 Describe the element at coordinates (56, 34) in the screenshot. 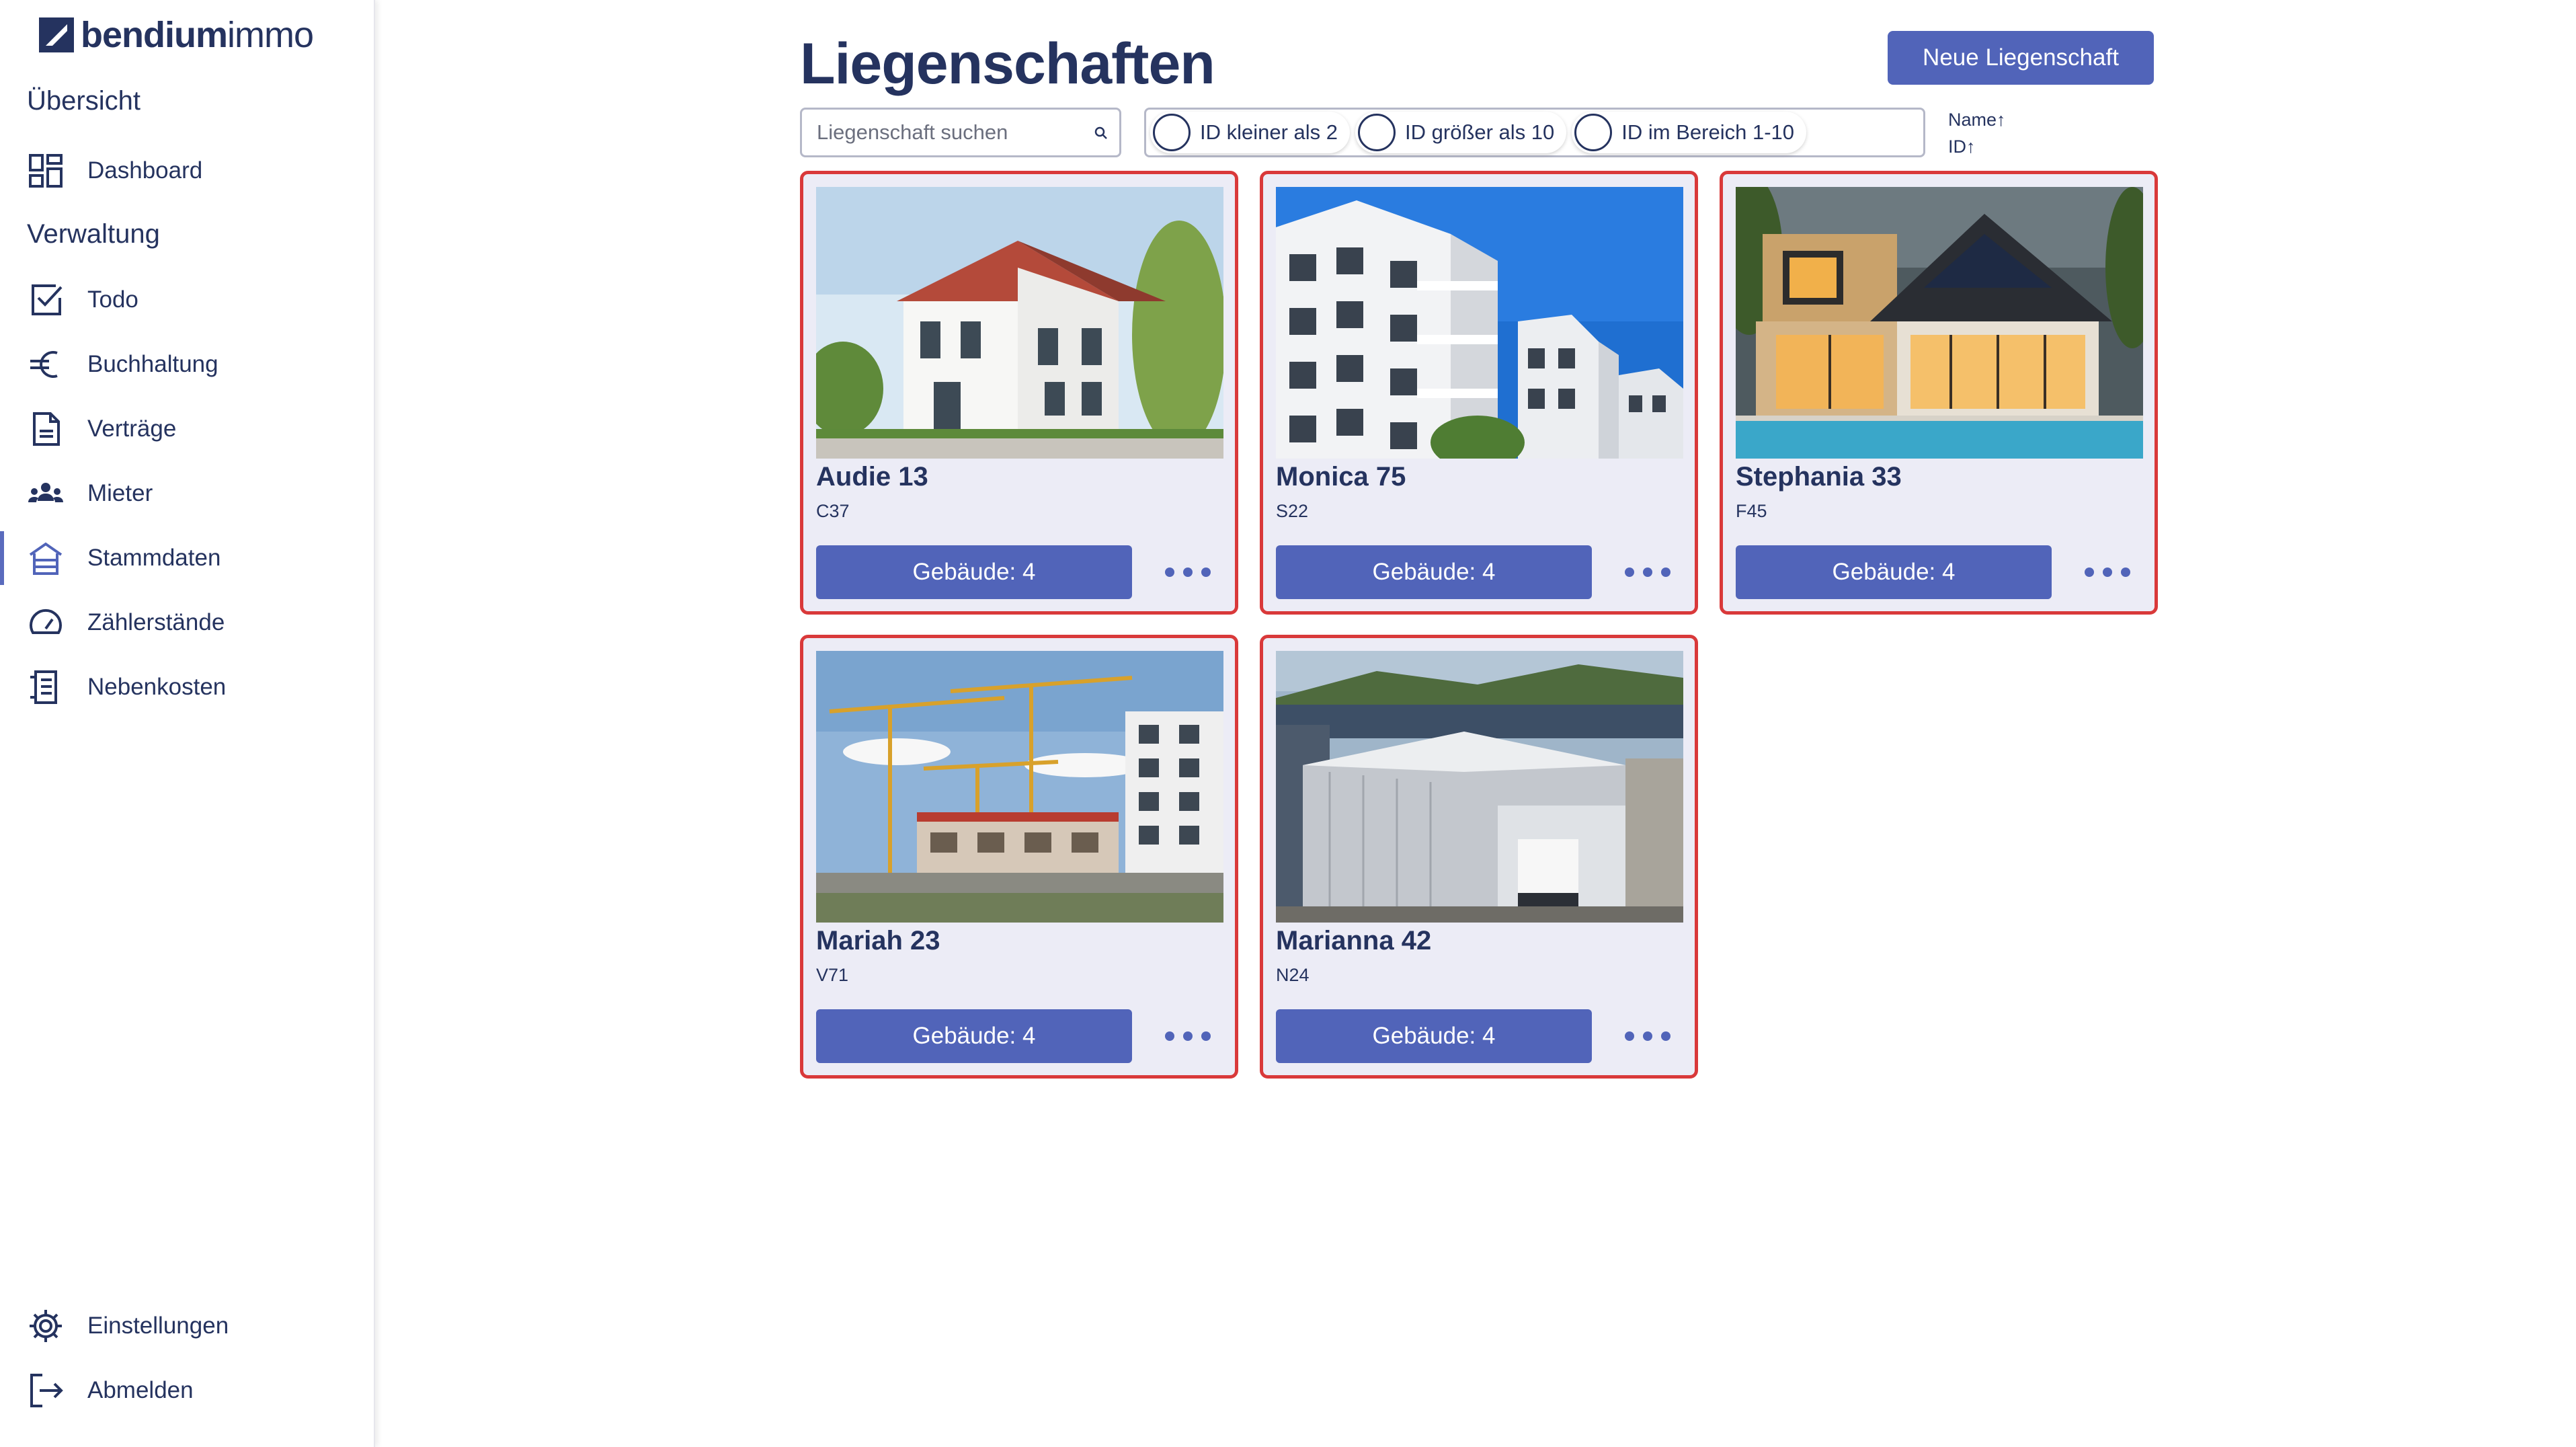

I see `logo-icon` at that location.